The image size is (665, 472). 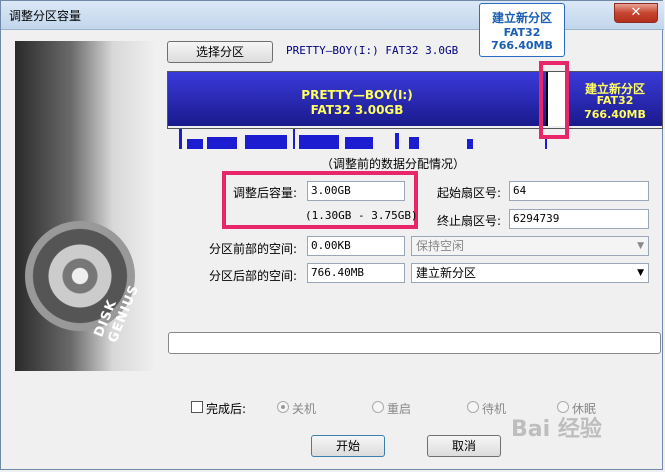 I want to click on radio-restart-label: 重启, so click(x=399, y=409).